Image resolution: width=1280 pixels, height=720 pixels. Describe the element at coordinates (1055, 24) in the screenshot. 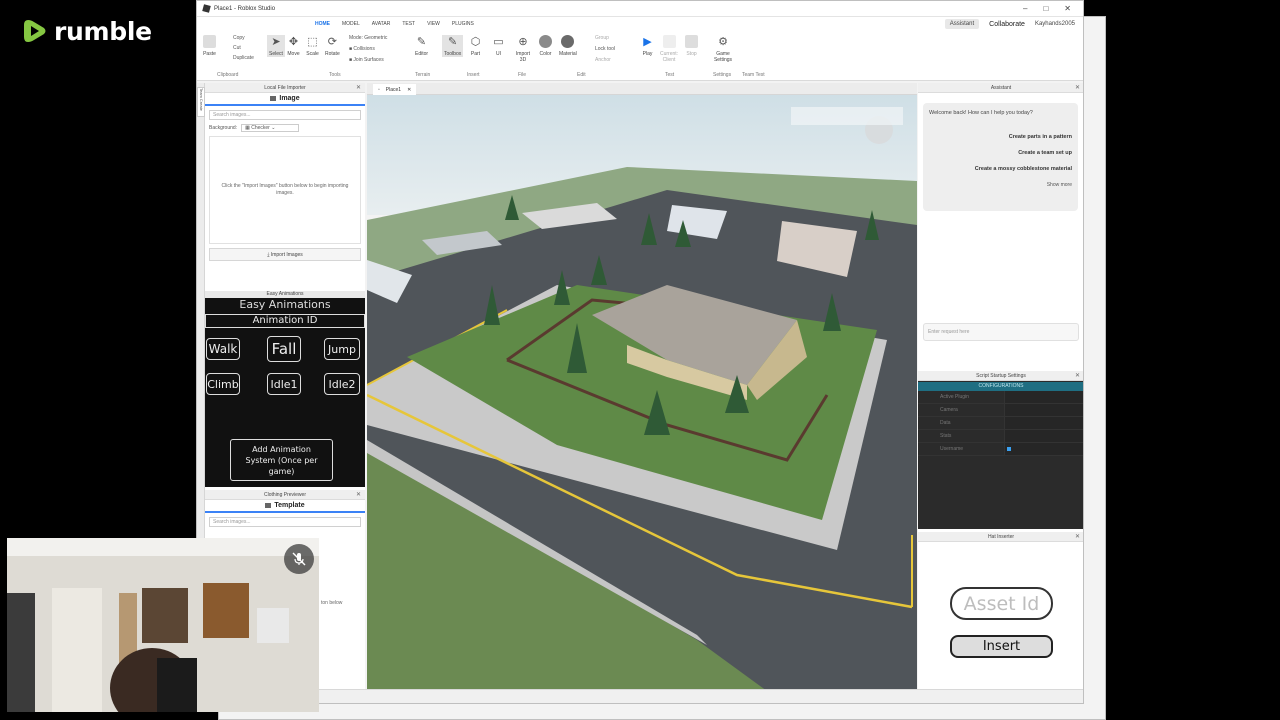

I see `user-name: Kayhands2005` at that location.